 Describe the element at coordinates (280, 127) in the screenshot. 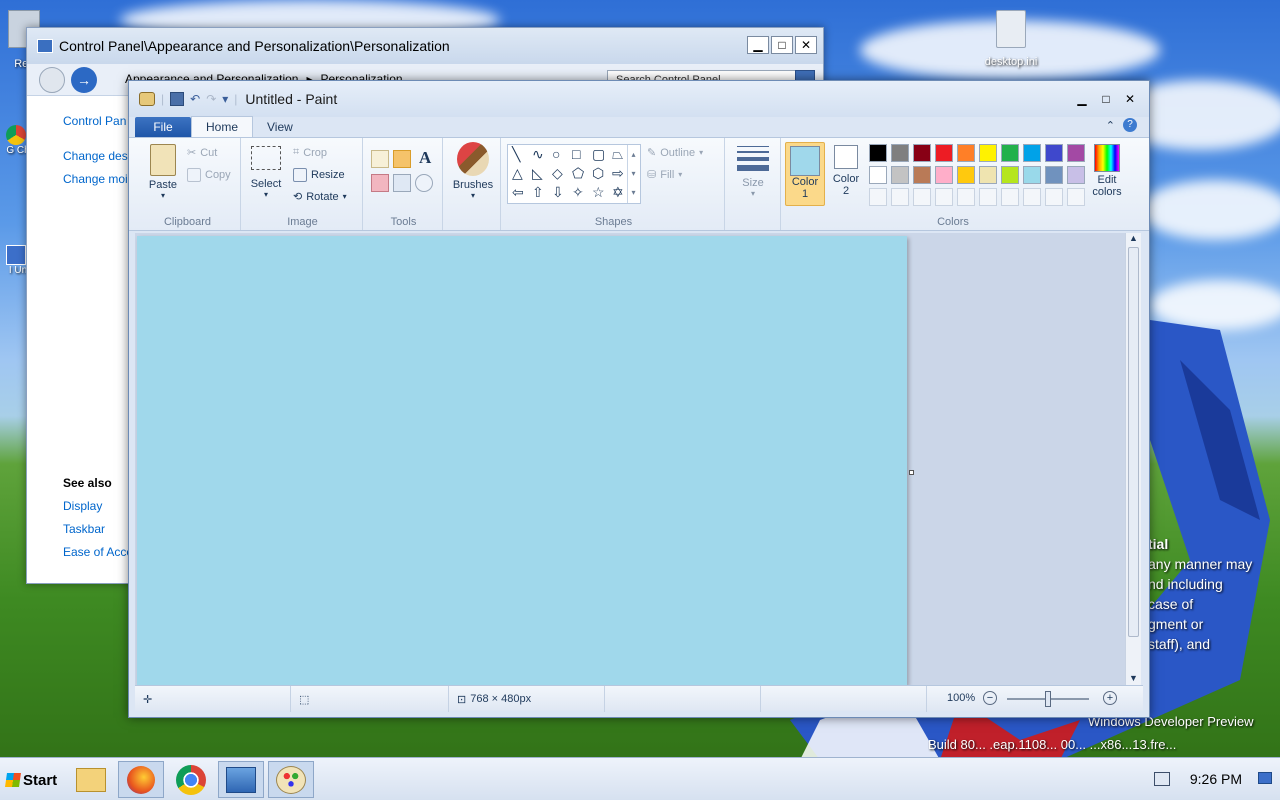

I see `tab-view: View` at that location.